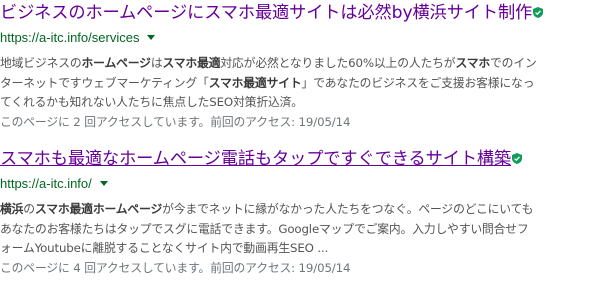 The width and height of the screenshot is (610, 286). What do you see at coordinates (41, 63) in the screenshot?
I see `snippet-text: 地域ビジネスの` at bounding box center [41, 63].